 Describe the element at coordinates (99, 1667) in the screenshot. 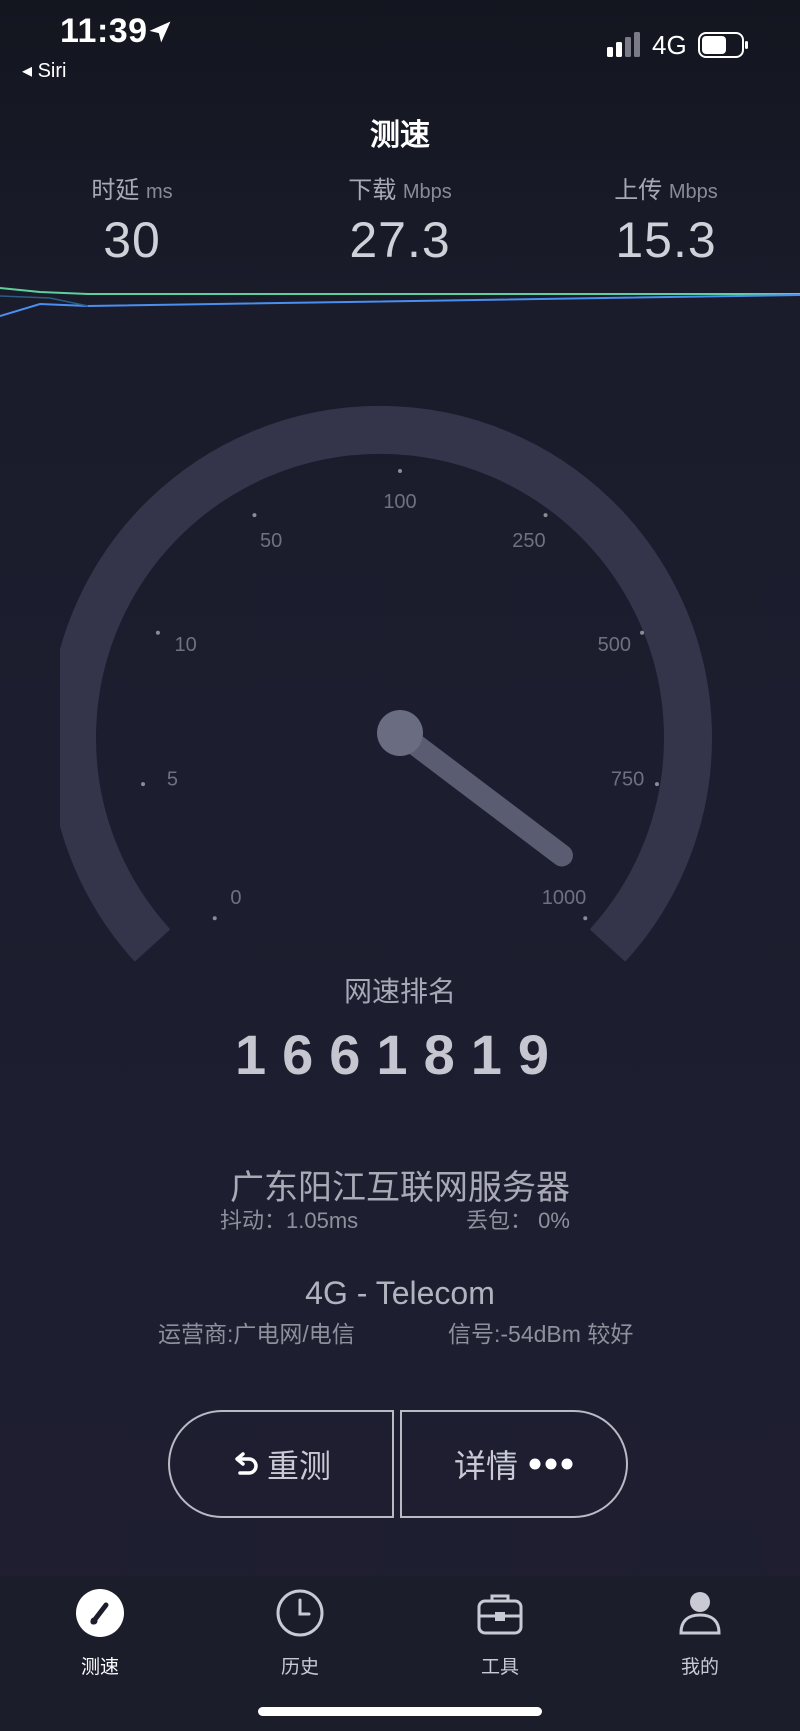

I see `tab-label: 测速` at that location.